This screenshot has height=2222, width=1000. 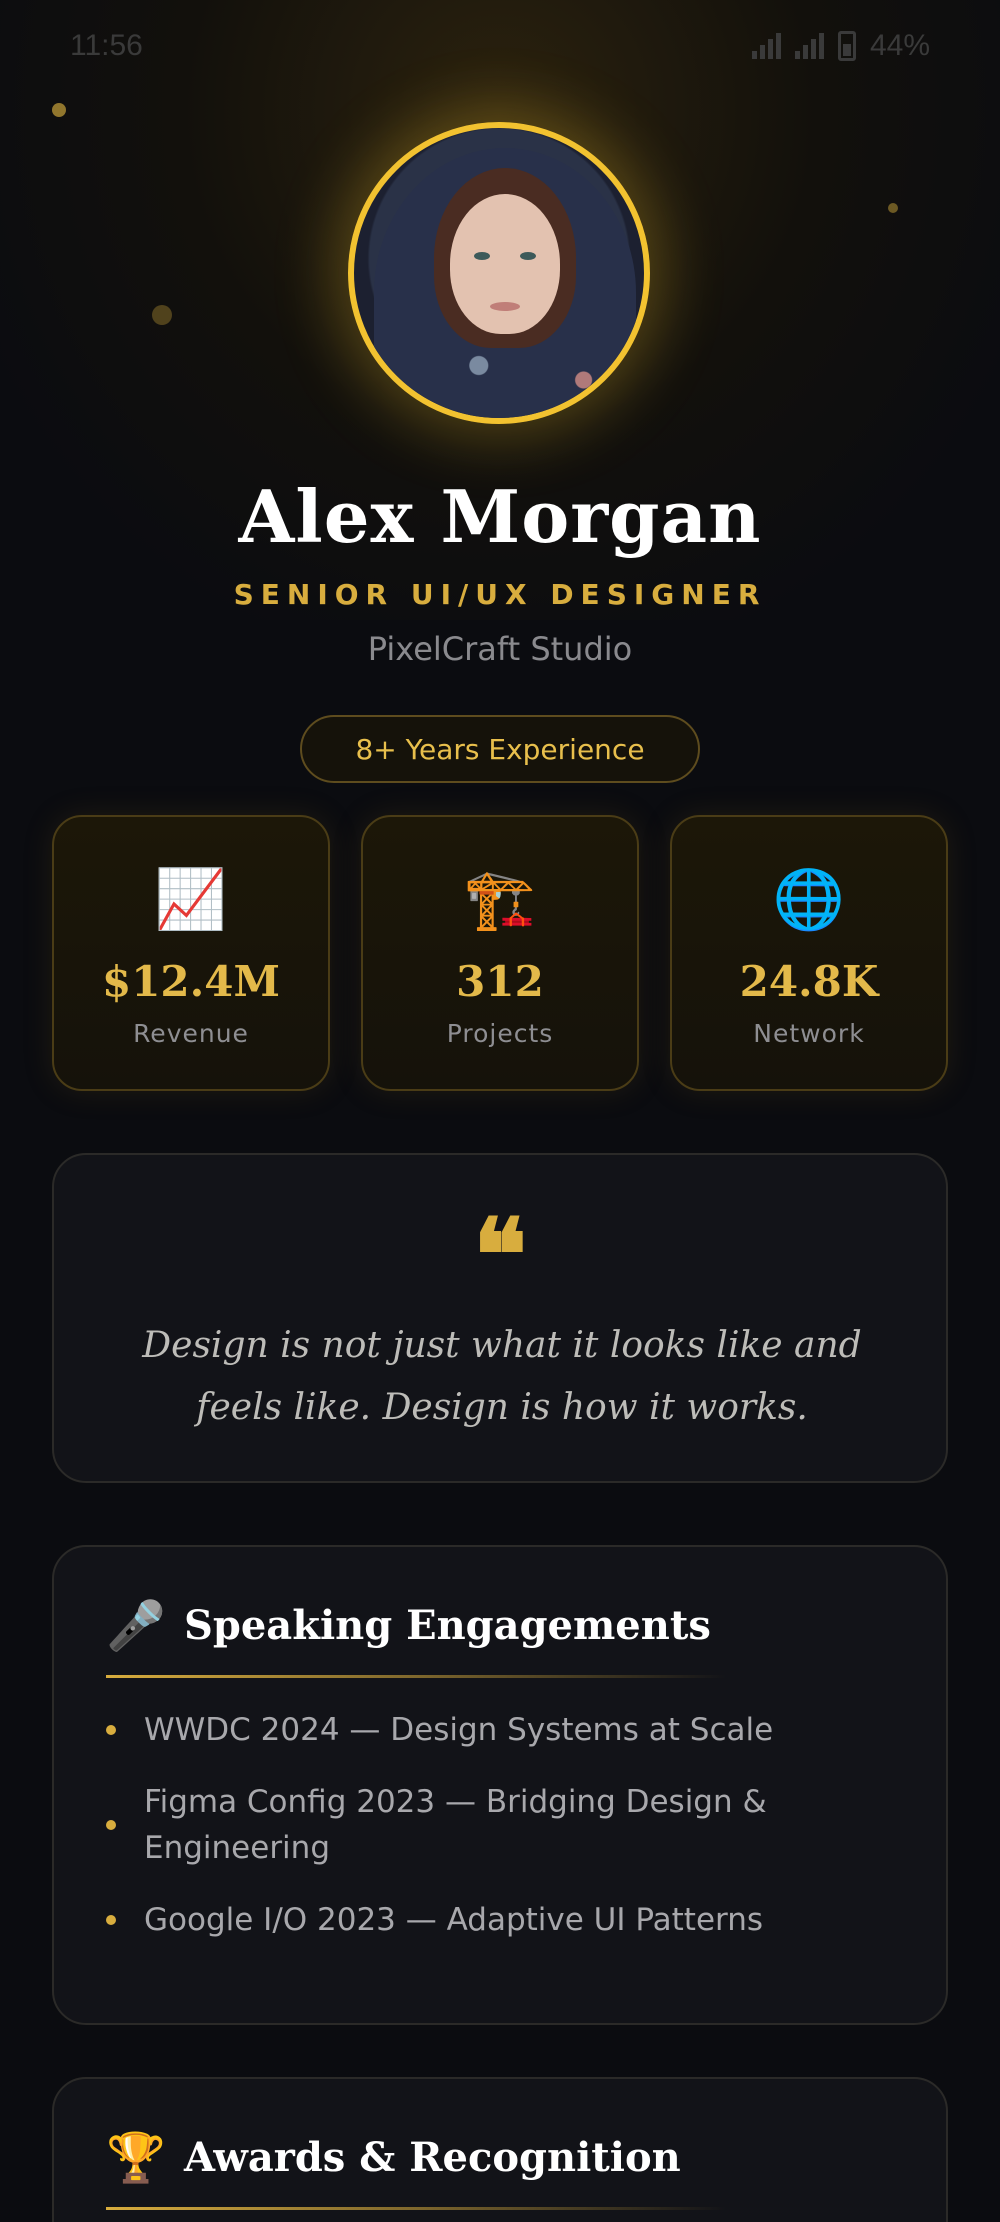 What do you see at coordinates (809, 899) in the screenshot?
I see `globe-icon: 🌐` at bounding box center [809, 899].